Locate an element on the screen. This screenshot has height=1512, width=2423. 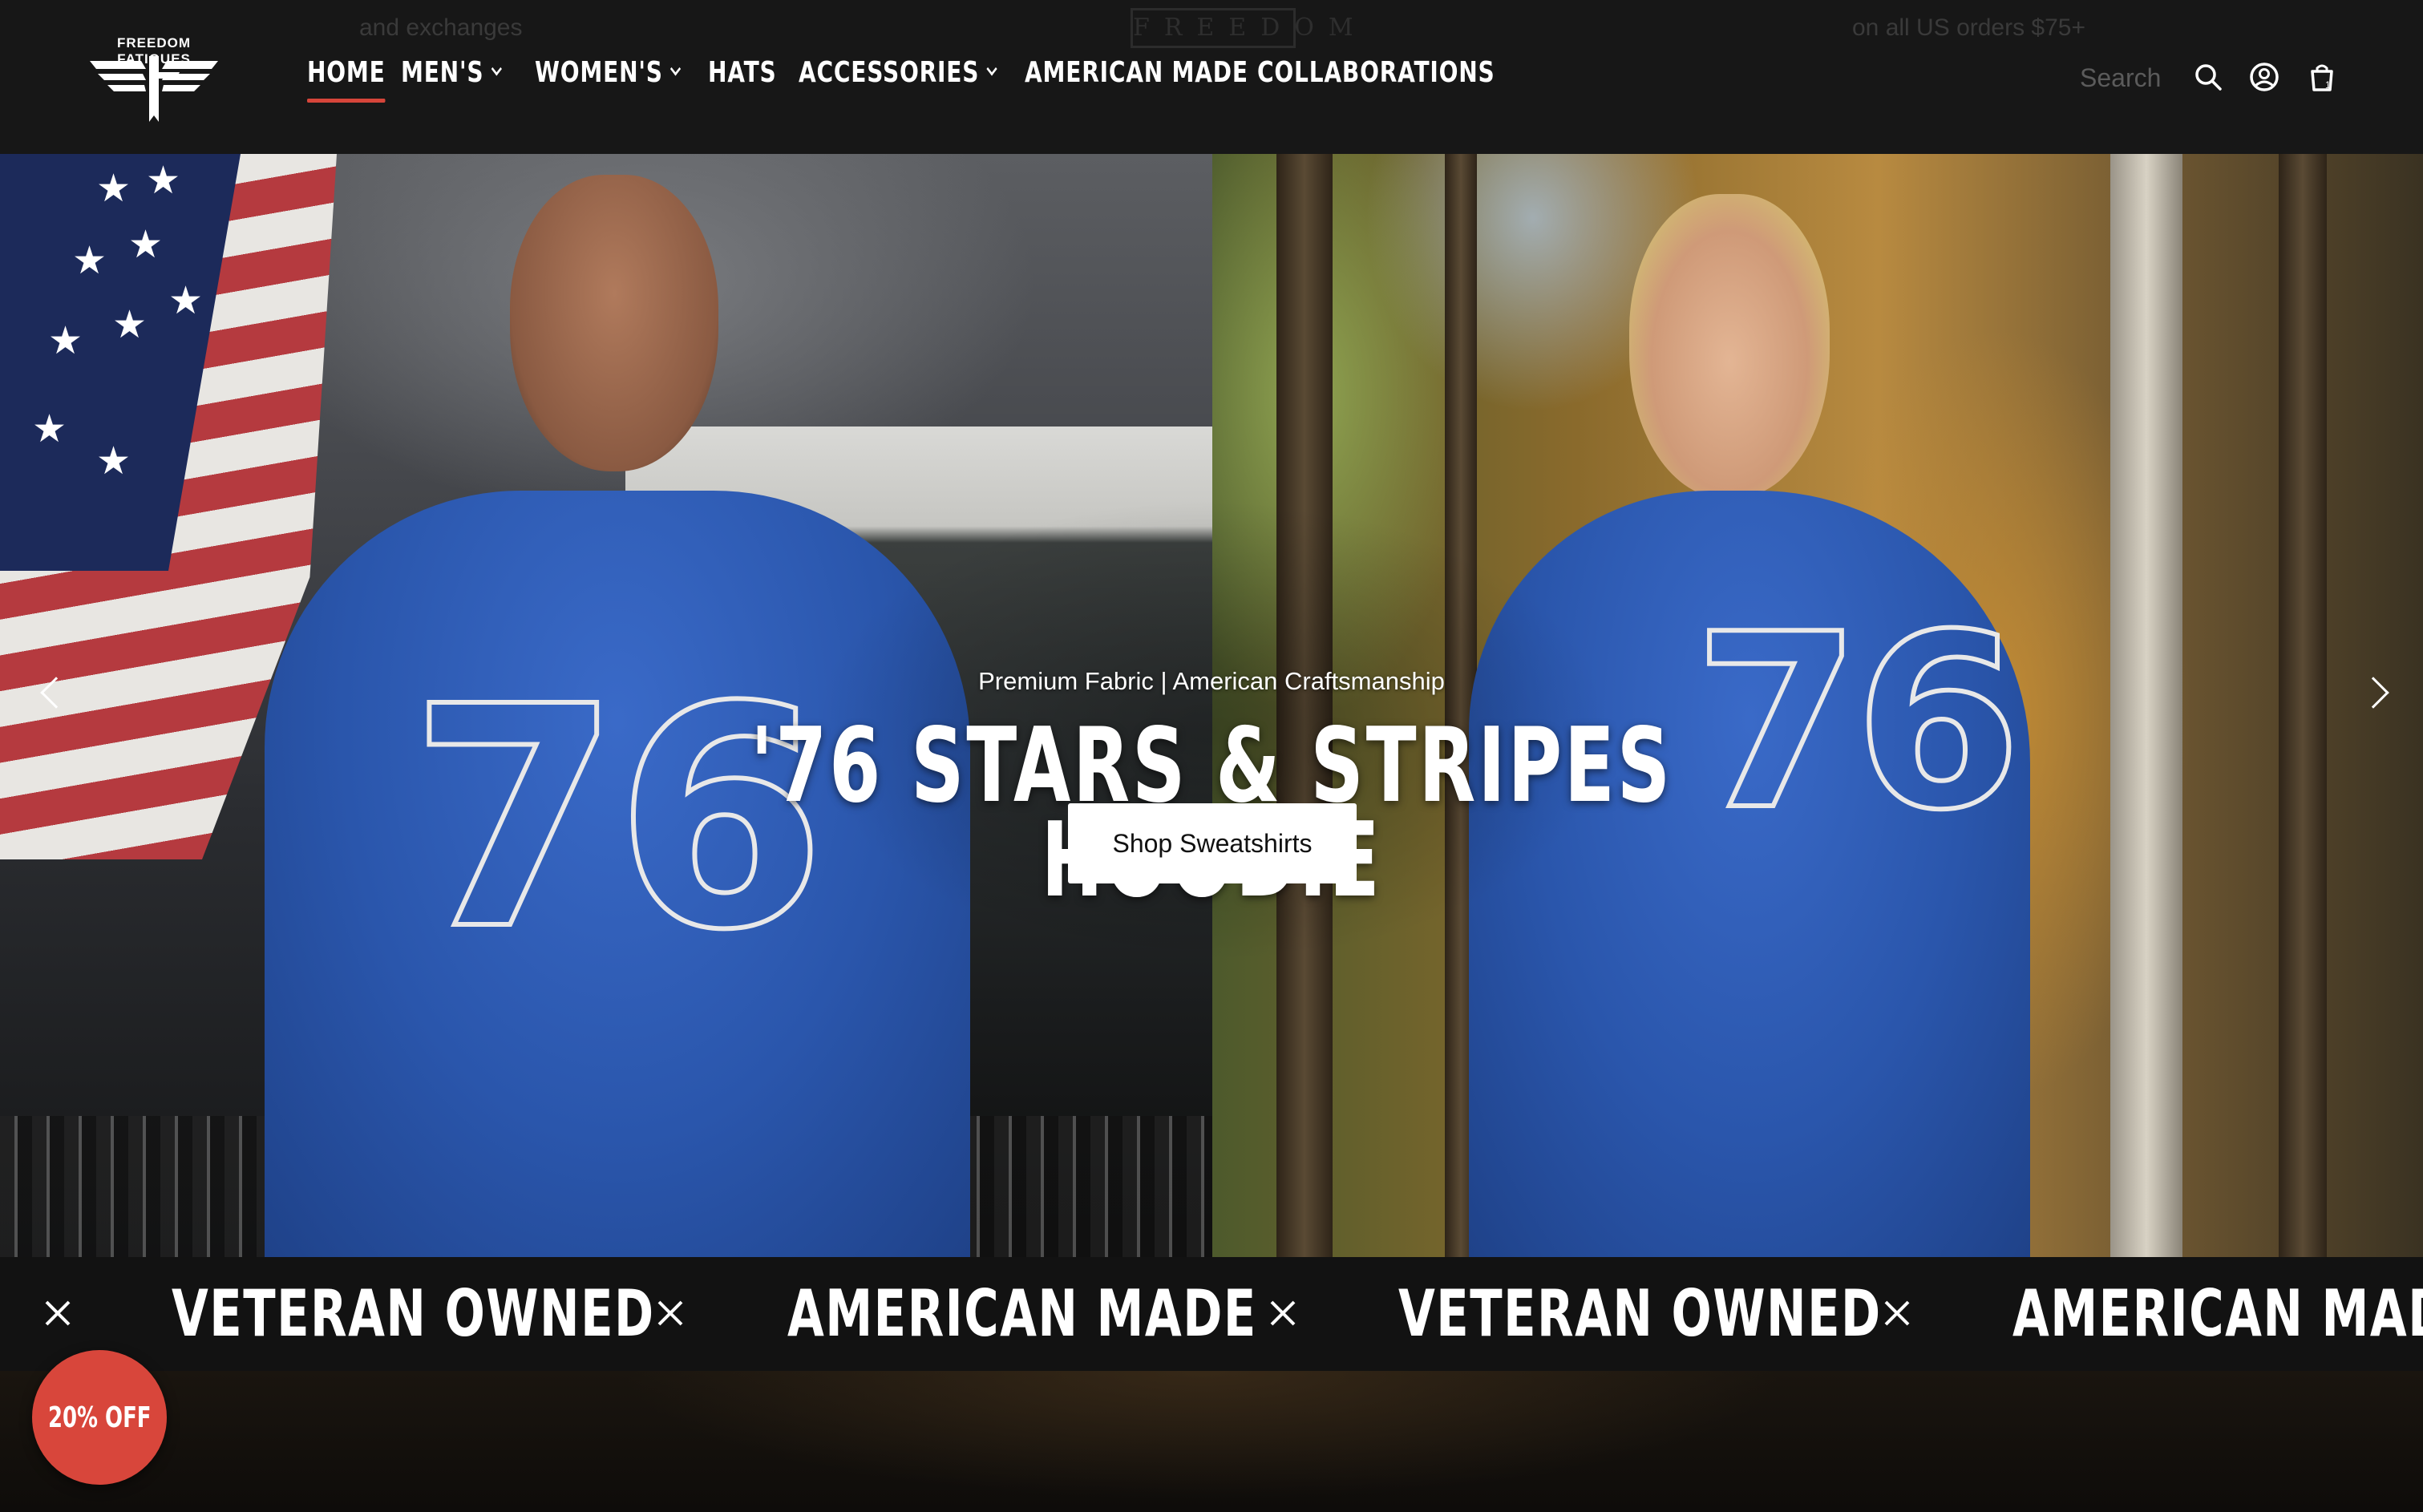
cart-icon: 1 is located at coordinates (2322, 77).